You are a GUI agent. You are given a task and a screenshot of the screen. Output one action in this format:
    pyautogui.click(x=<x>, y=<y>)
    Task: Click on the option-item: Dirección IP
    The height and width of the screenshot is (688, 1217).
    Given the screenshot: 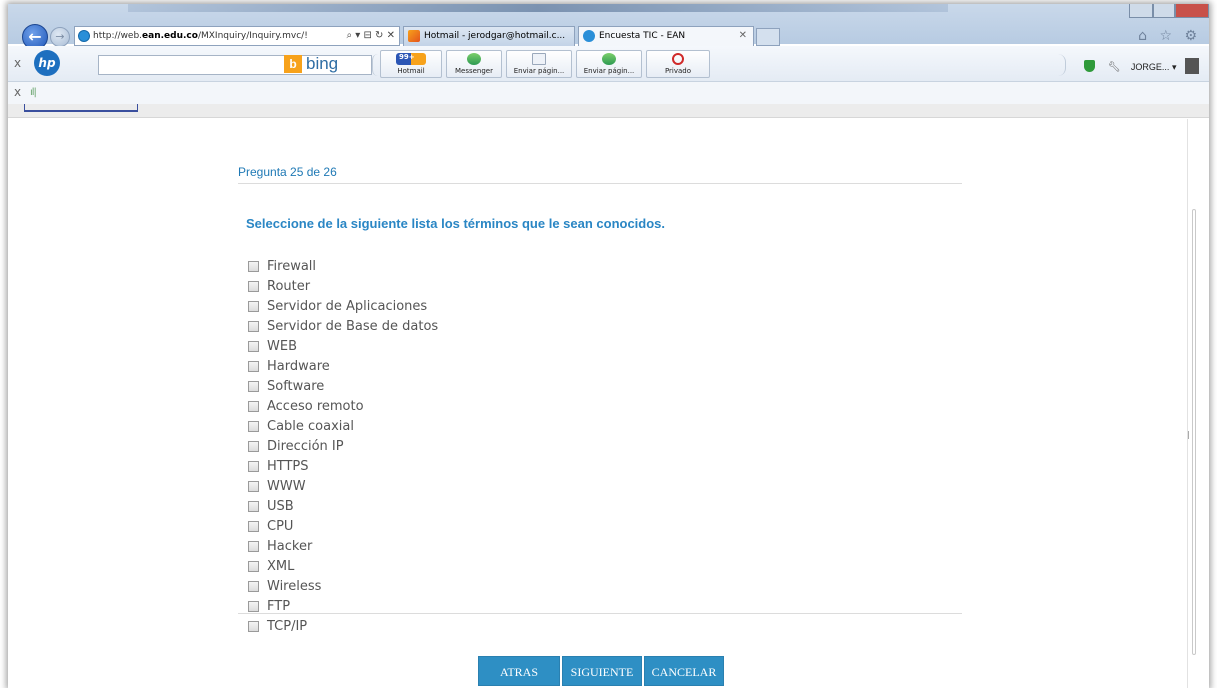 What is the action you would take?
    pyautogui.click(x=343, y=446)
    